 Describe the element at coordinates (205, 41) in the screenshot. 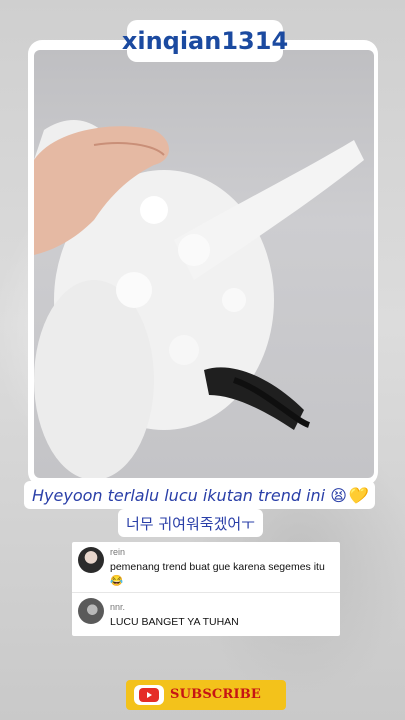

I see `username-label: xinqian1314` at that location.